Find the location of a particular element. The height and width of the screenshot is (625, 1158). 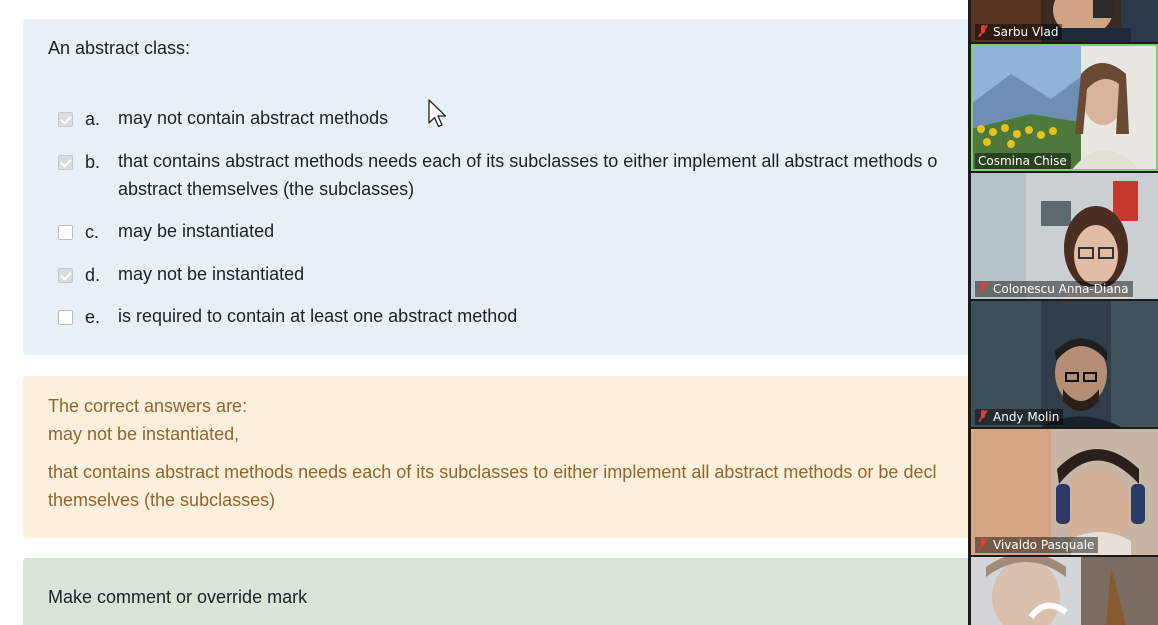

option-d-text: may not be instantiated is located at coordinates (211, 274).